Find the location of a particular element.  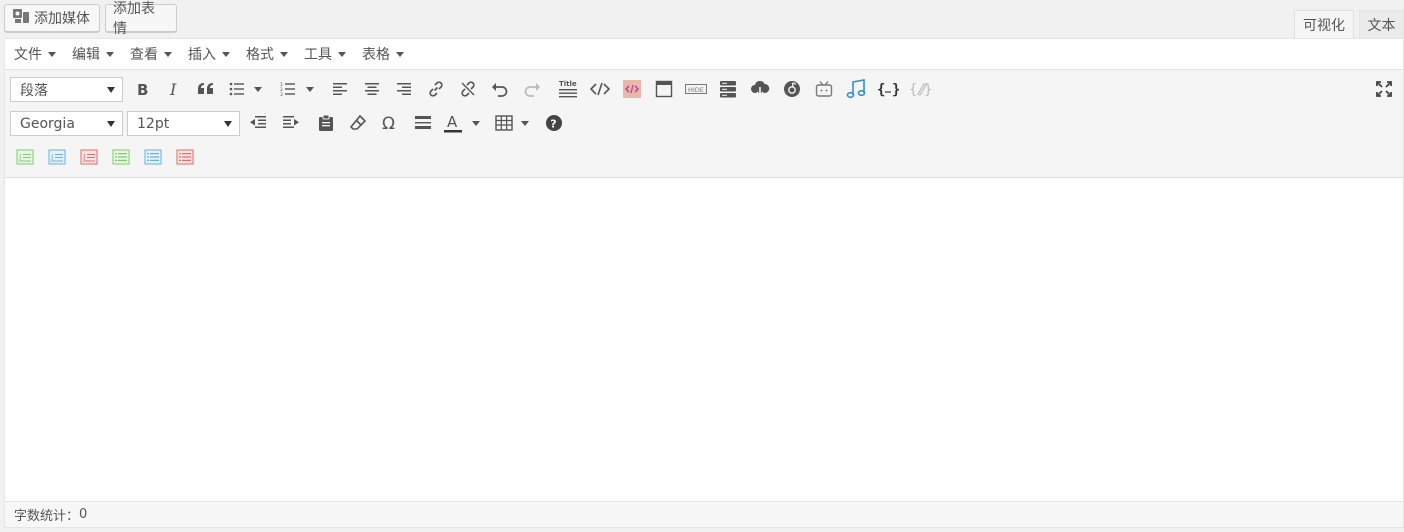

italic-button: I is located at coordinates (174, 89).